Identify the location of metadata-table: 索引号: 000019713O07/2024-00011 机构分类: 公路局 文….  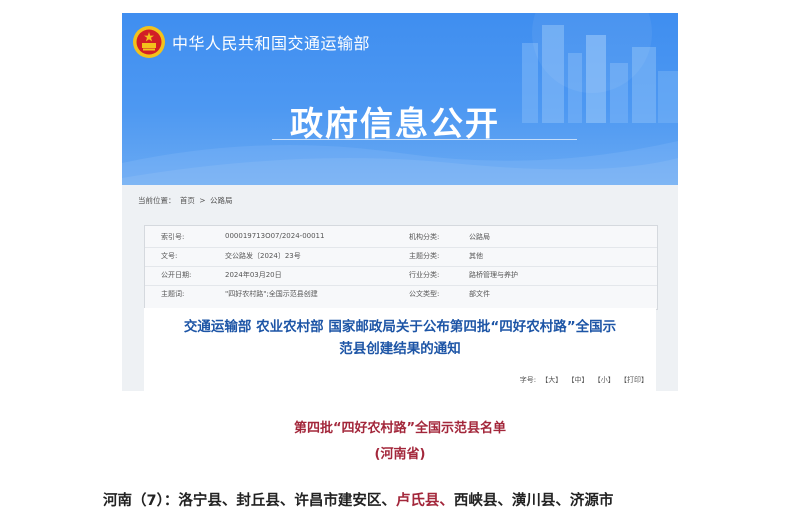
(401, 267).